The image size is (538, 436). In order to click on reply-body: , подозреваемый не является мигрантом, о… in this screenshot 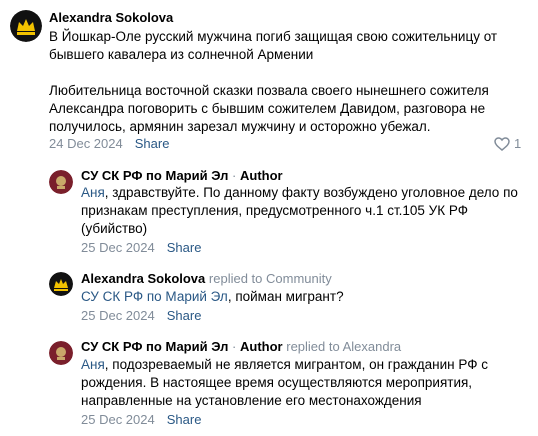, I will do `click(284, 382)`.